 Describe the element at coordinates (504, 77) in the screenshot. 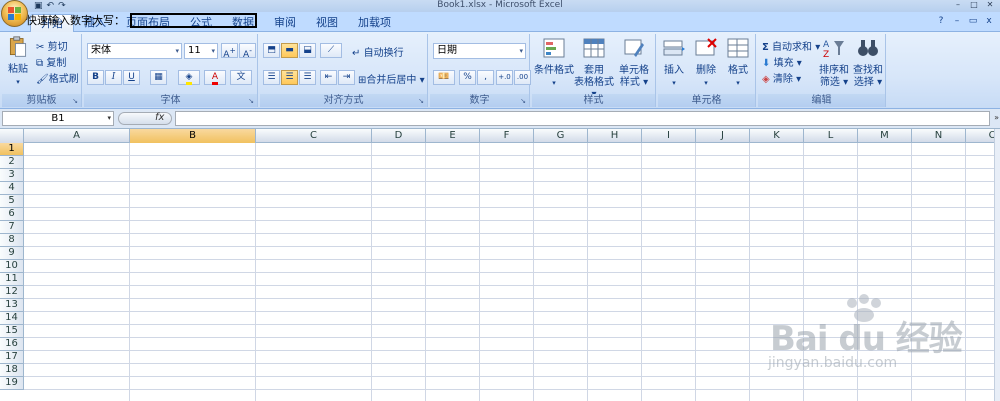

I see `increase-decimal-button: +.0` at that location.